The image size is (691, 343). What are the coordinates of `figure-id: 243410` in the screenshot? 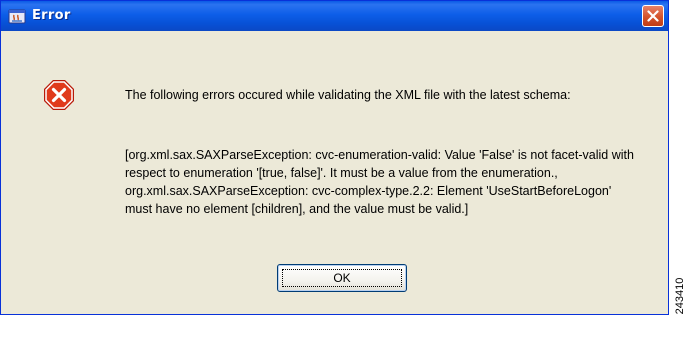 It's located at (680, 300).